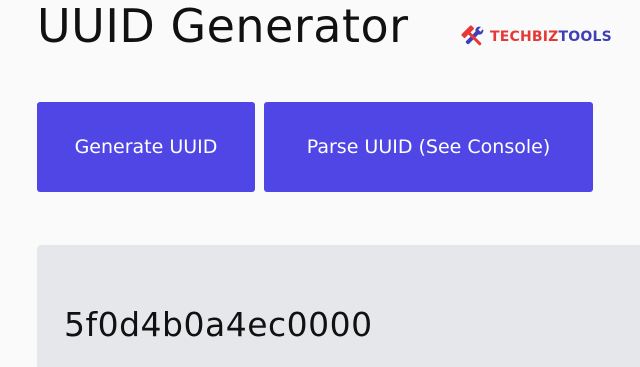  What do you see at coordinates (223, 26) in the screenshot?
I see `page-title: UUID Generator` at bounding box center [223, 26].